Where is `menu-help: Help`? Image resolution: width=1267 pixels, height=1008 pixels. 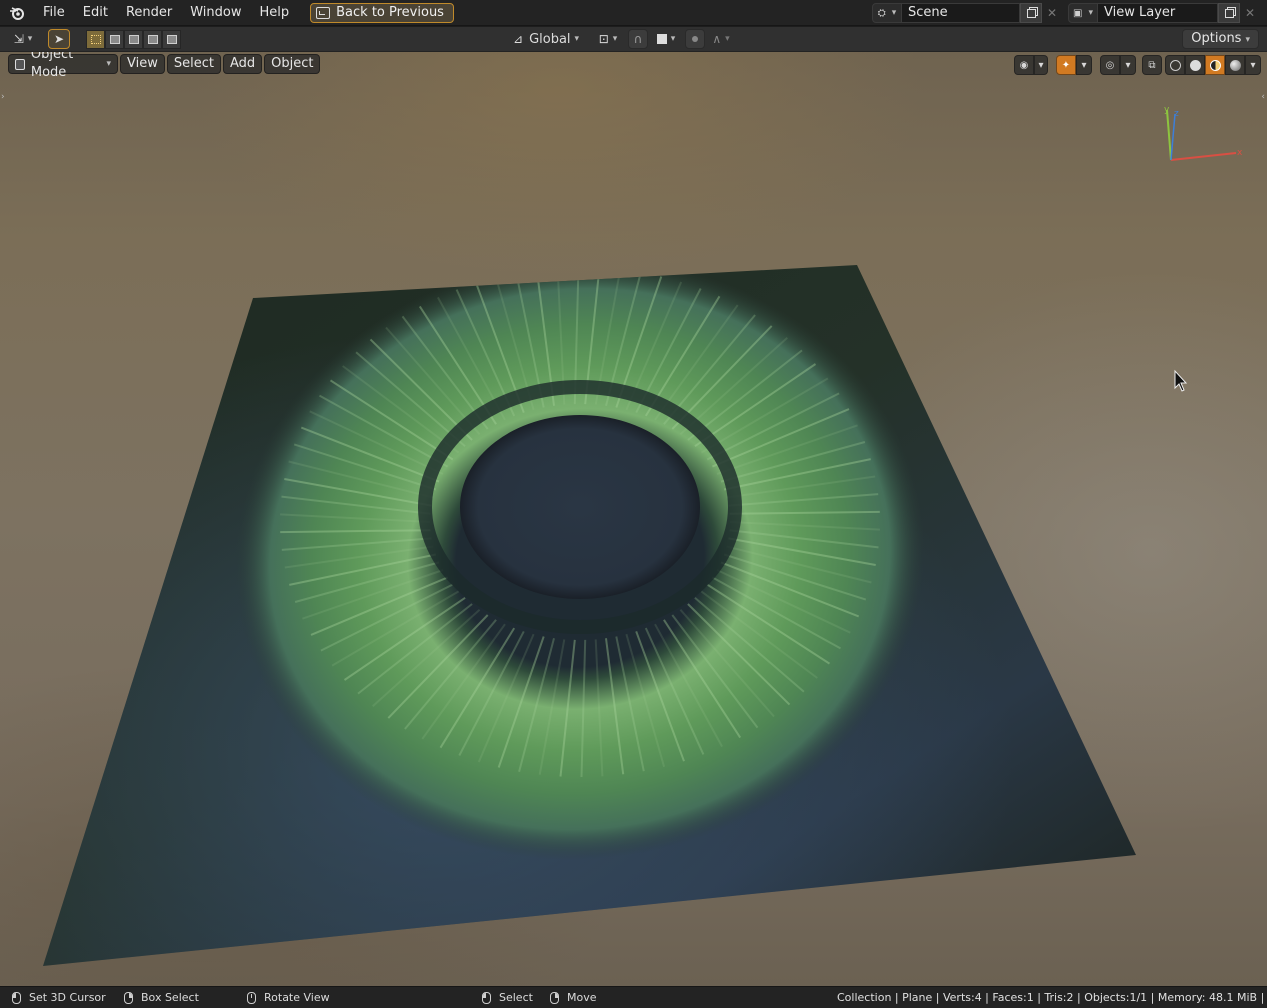 menu-help: Help is located at coordinates (275, 13).